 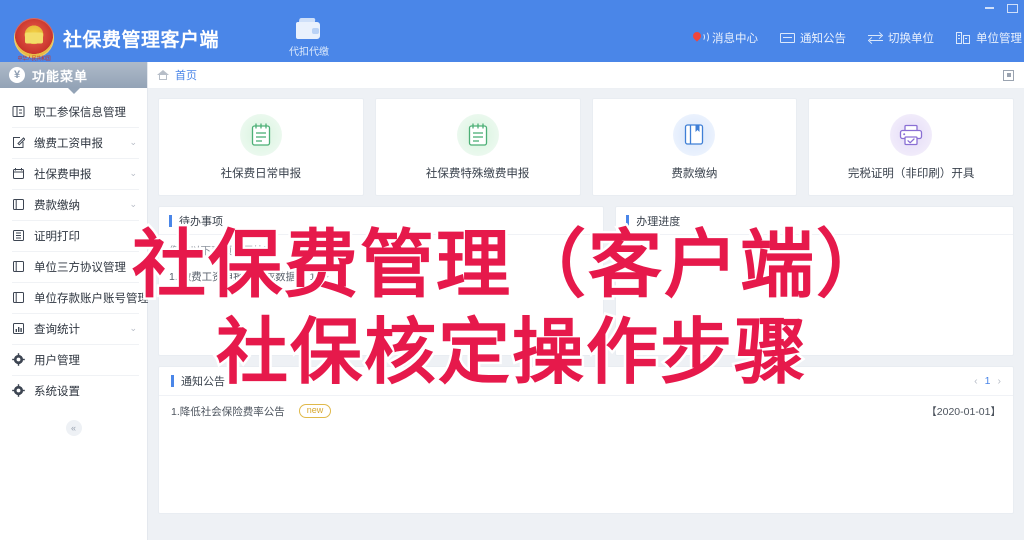 What do you see at coordinates (18, 266) in the screenshot?
I see `agreement-icon` at bounding box center [18, 266].